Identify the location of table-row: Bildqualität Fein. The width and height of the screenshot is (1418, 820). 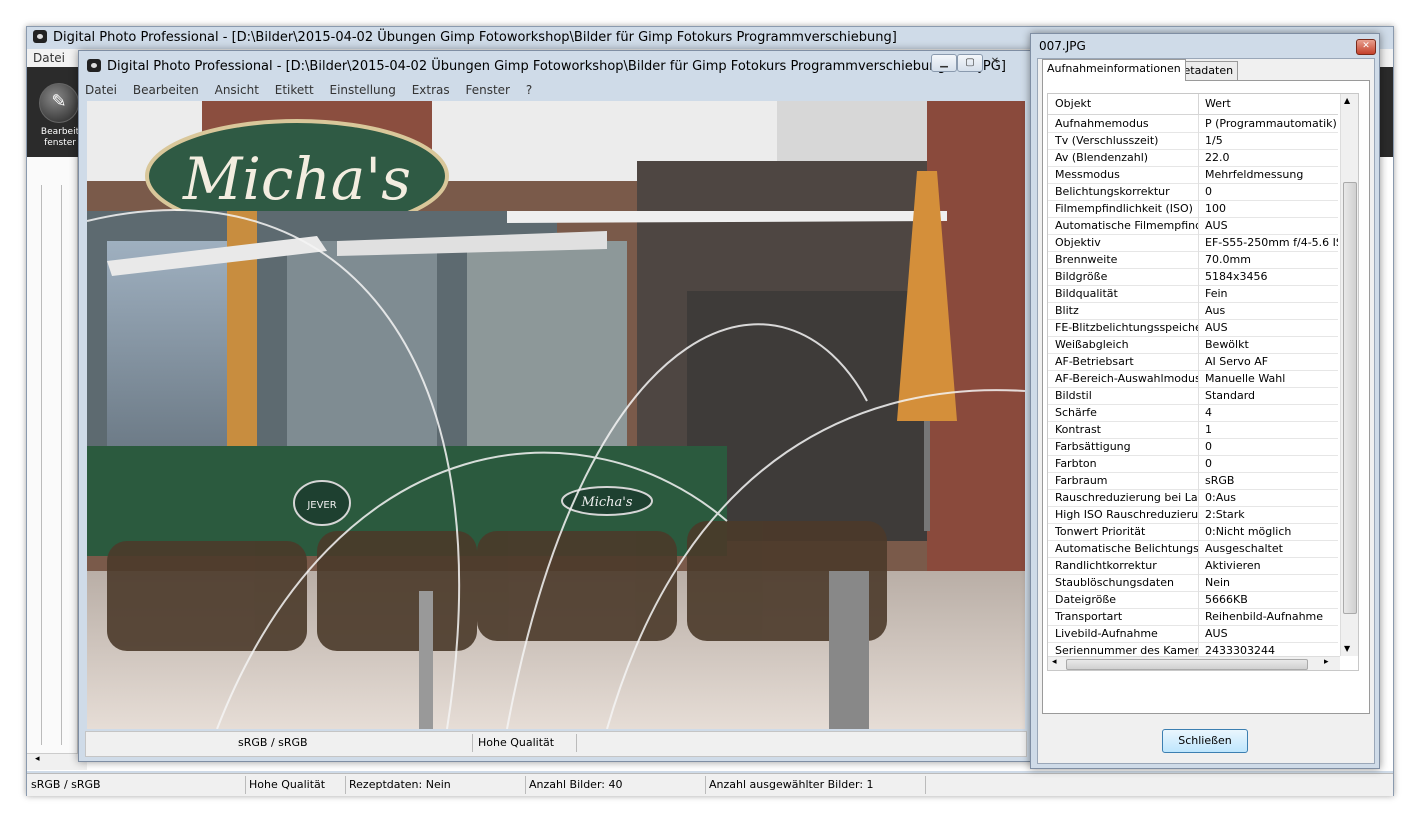
(1193, 294).